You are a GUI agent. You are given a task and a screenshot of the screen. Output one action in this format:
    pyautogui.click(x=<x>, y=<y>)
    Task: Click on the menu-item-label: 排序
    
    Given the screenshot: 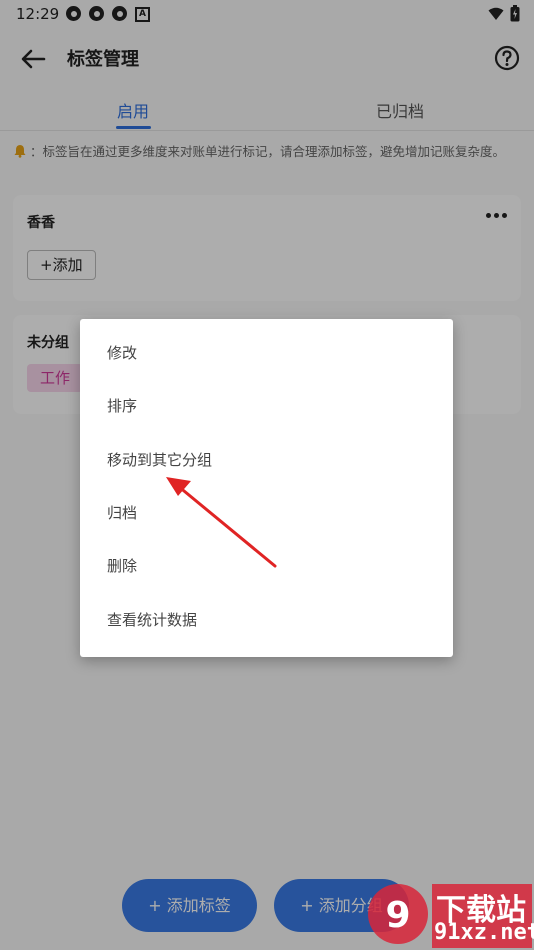 What is the action you would take?
    pyautogui.click(x=122, y=406)
    